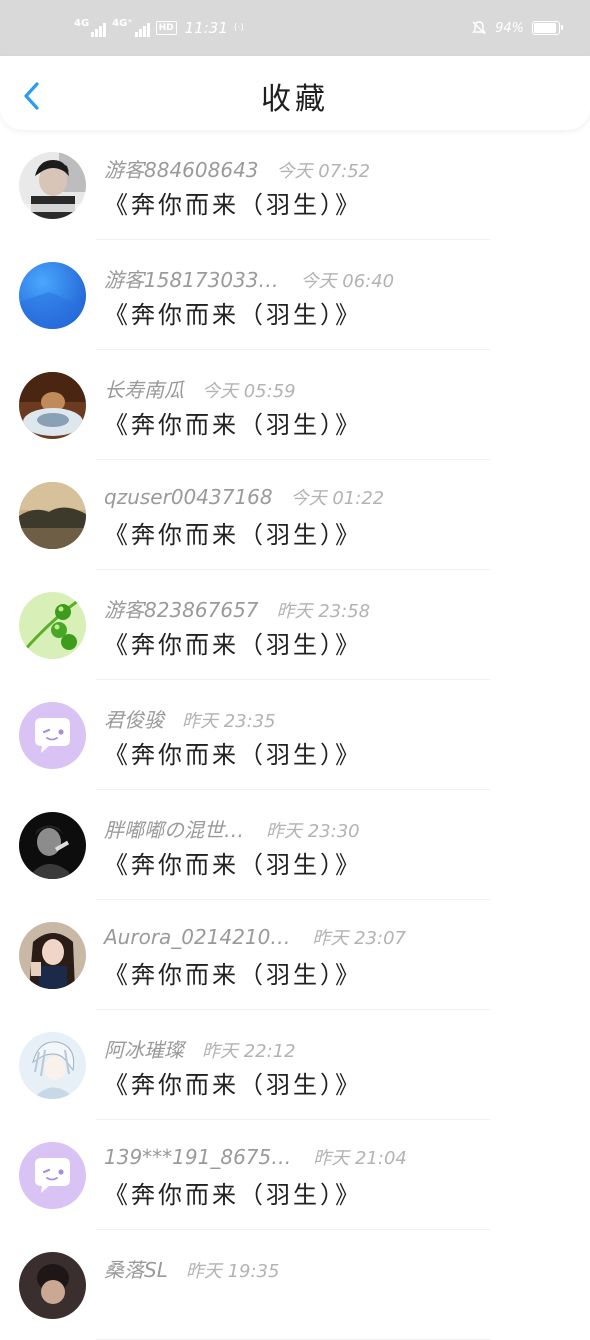 This screenshot has width=590, height=1340. I want to click on item-meta: qzuser00437168 今天 01:22, so click(244, 497).